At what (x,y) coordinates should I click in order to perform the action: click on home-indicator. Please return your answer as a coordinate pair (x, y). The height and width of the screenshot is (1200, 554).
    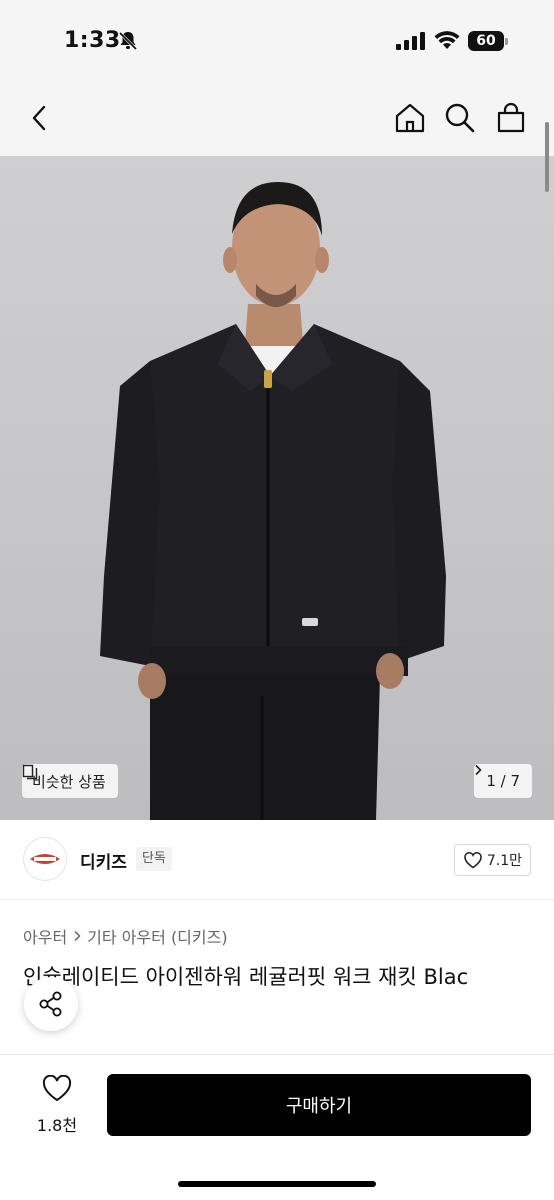
    Looking at the image, I should click on (277, 1184).